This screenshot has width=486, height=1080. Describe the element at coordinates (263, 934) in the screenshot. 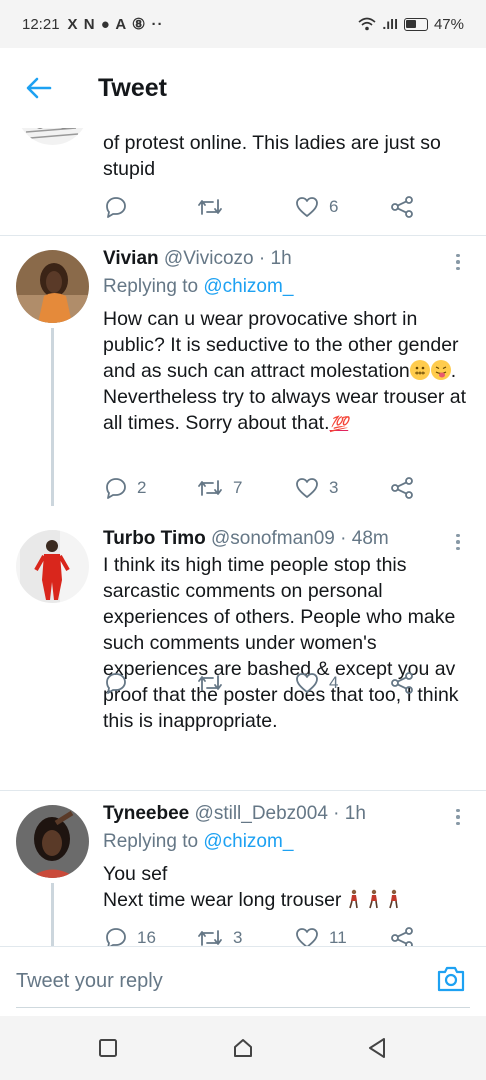

I see `tweet-actions-tyneebee: 16 3 11` at that location.